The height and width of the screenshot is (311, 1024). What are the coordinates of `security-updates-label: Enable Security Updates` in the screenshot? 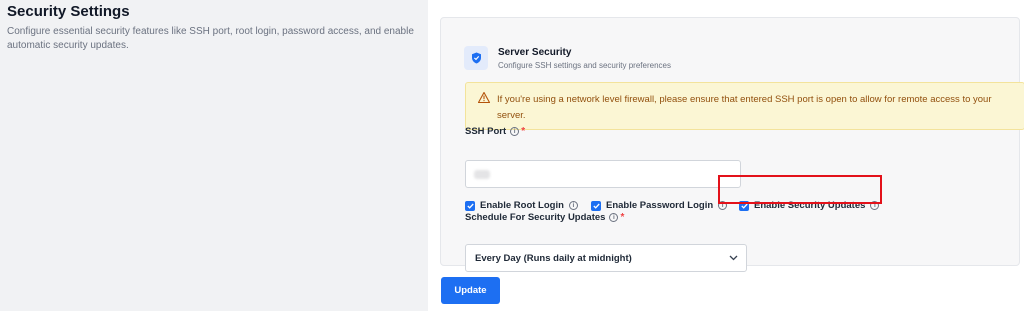 It's located at (810, 205).